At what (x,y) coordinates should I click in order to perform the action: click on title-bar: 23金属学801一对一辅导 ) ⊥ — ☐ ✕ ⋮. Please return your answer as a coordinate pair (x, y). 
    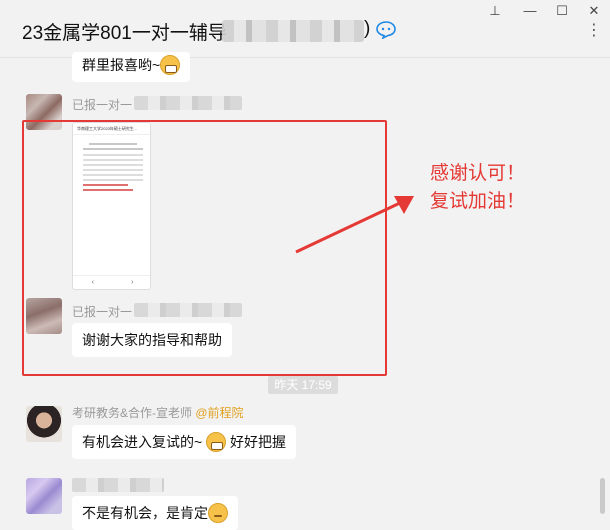
    Looking at the image, I should click on (305, 29).